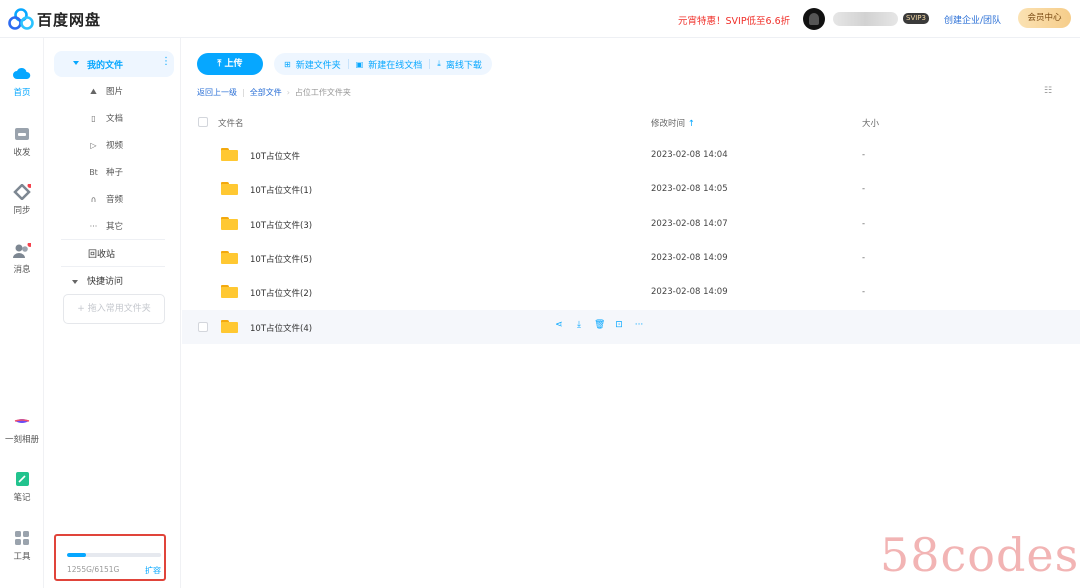 The width and height of the screenshot is (1080, 588). I want to click on member-center-button: 会员中心, so click(1044, 18).